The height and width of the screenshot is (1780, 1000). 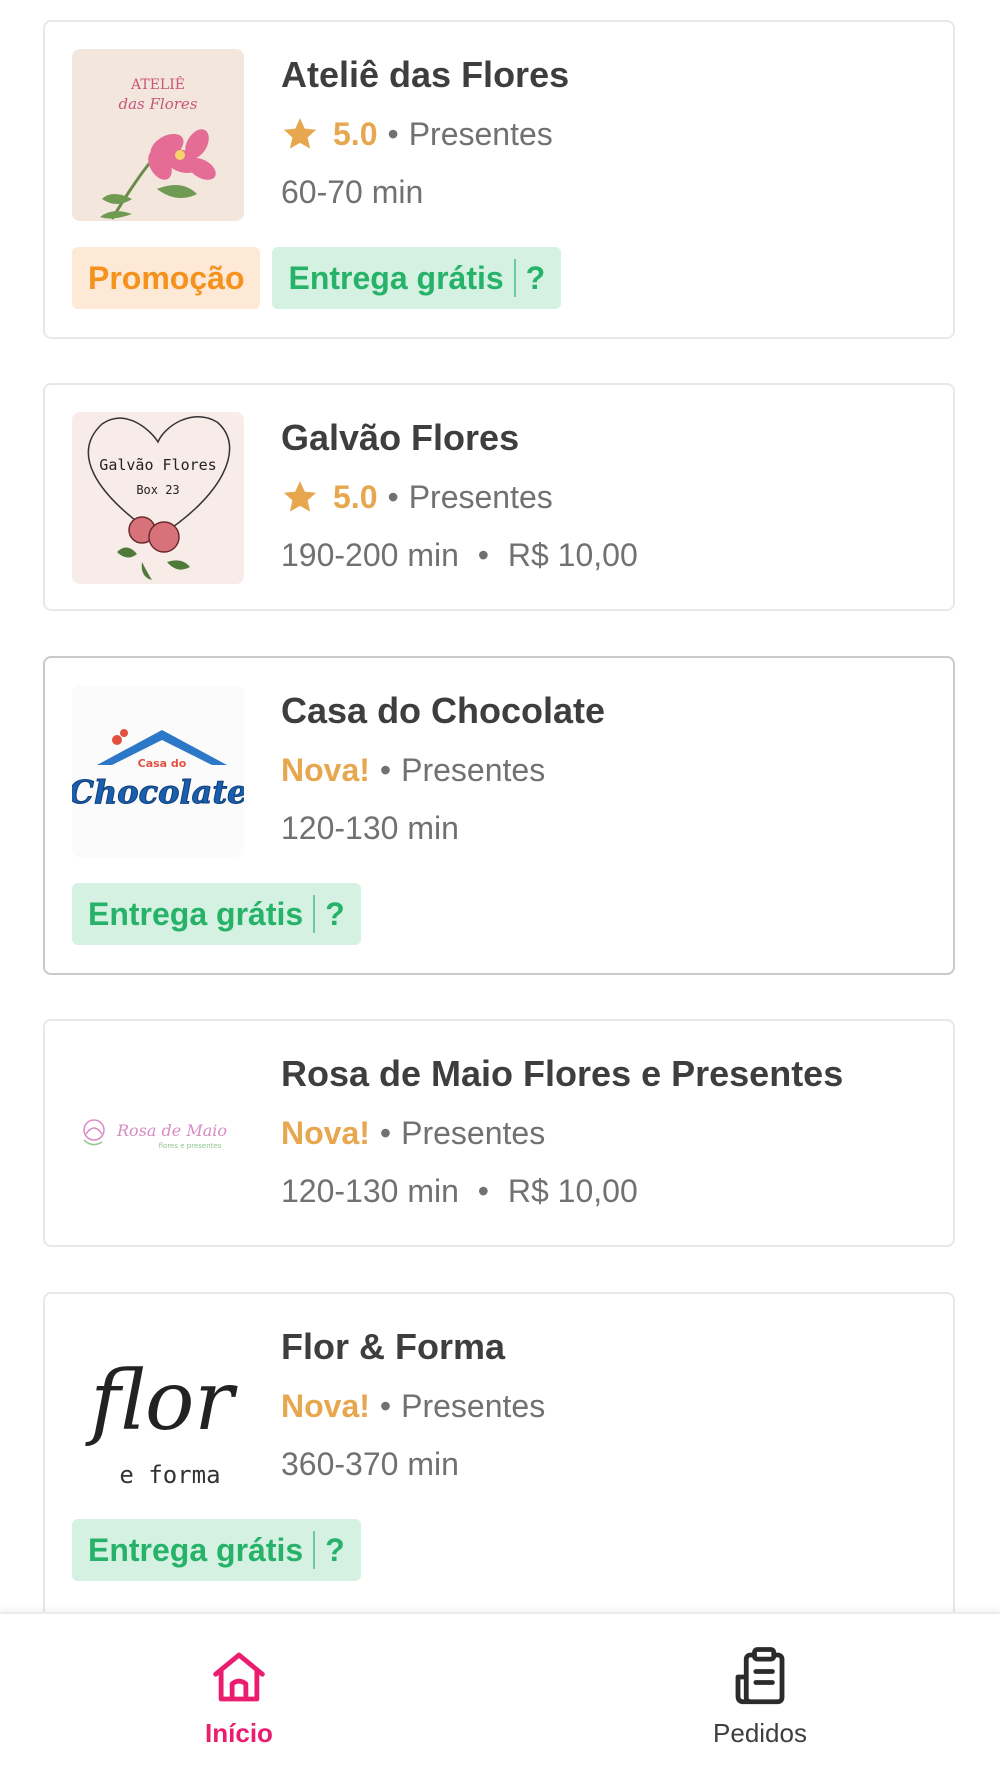 What do you see at coordinates (190, 1146) in the screenshot?
I see `logo-text: flores e presentes` at bounding box center [190, 1146].